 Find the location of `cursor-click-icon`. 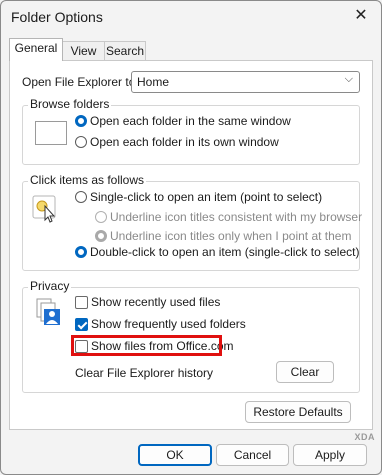

cursor-click-icon is located at coordinates (44, 209).